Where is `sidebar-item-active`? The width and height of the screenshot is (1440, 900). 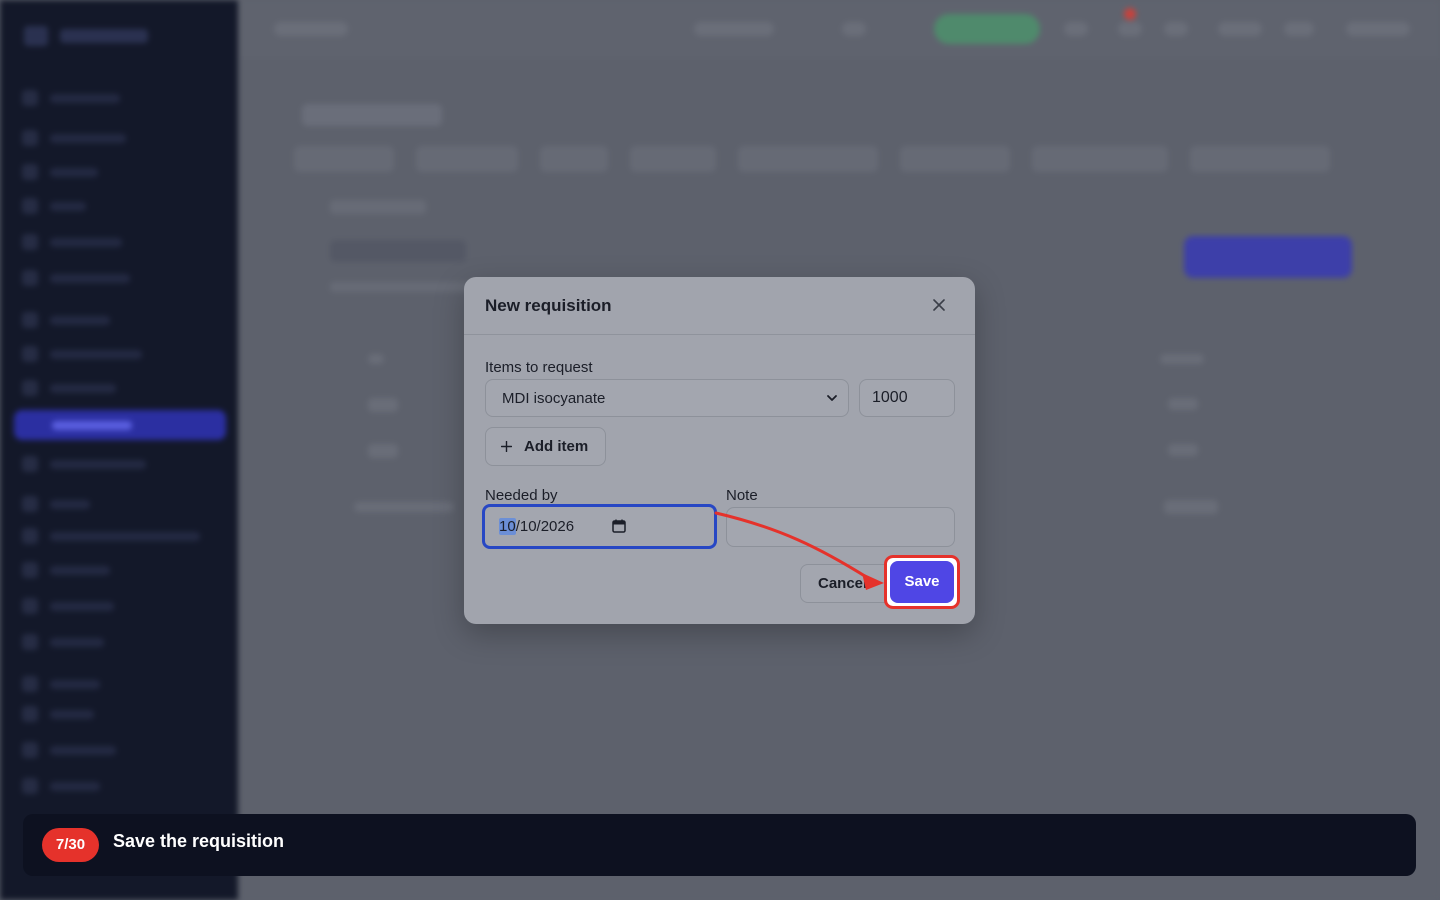
sidebar-item-active is located at coordinates (120, 425).